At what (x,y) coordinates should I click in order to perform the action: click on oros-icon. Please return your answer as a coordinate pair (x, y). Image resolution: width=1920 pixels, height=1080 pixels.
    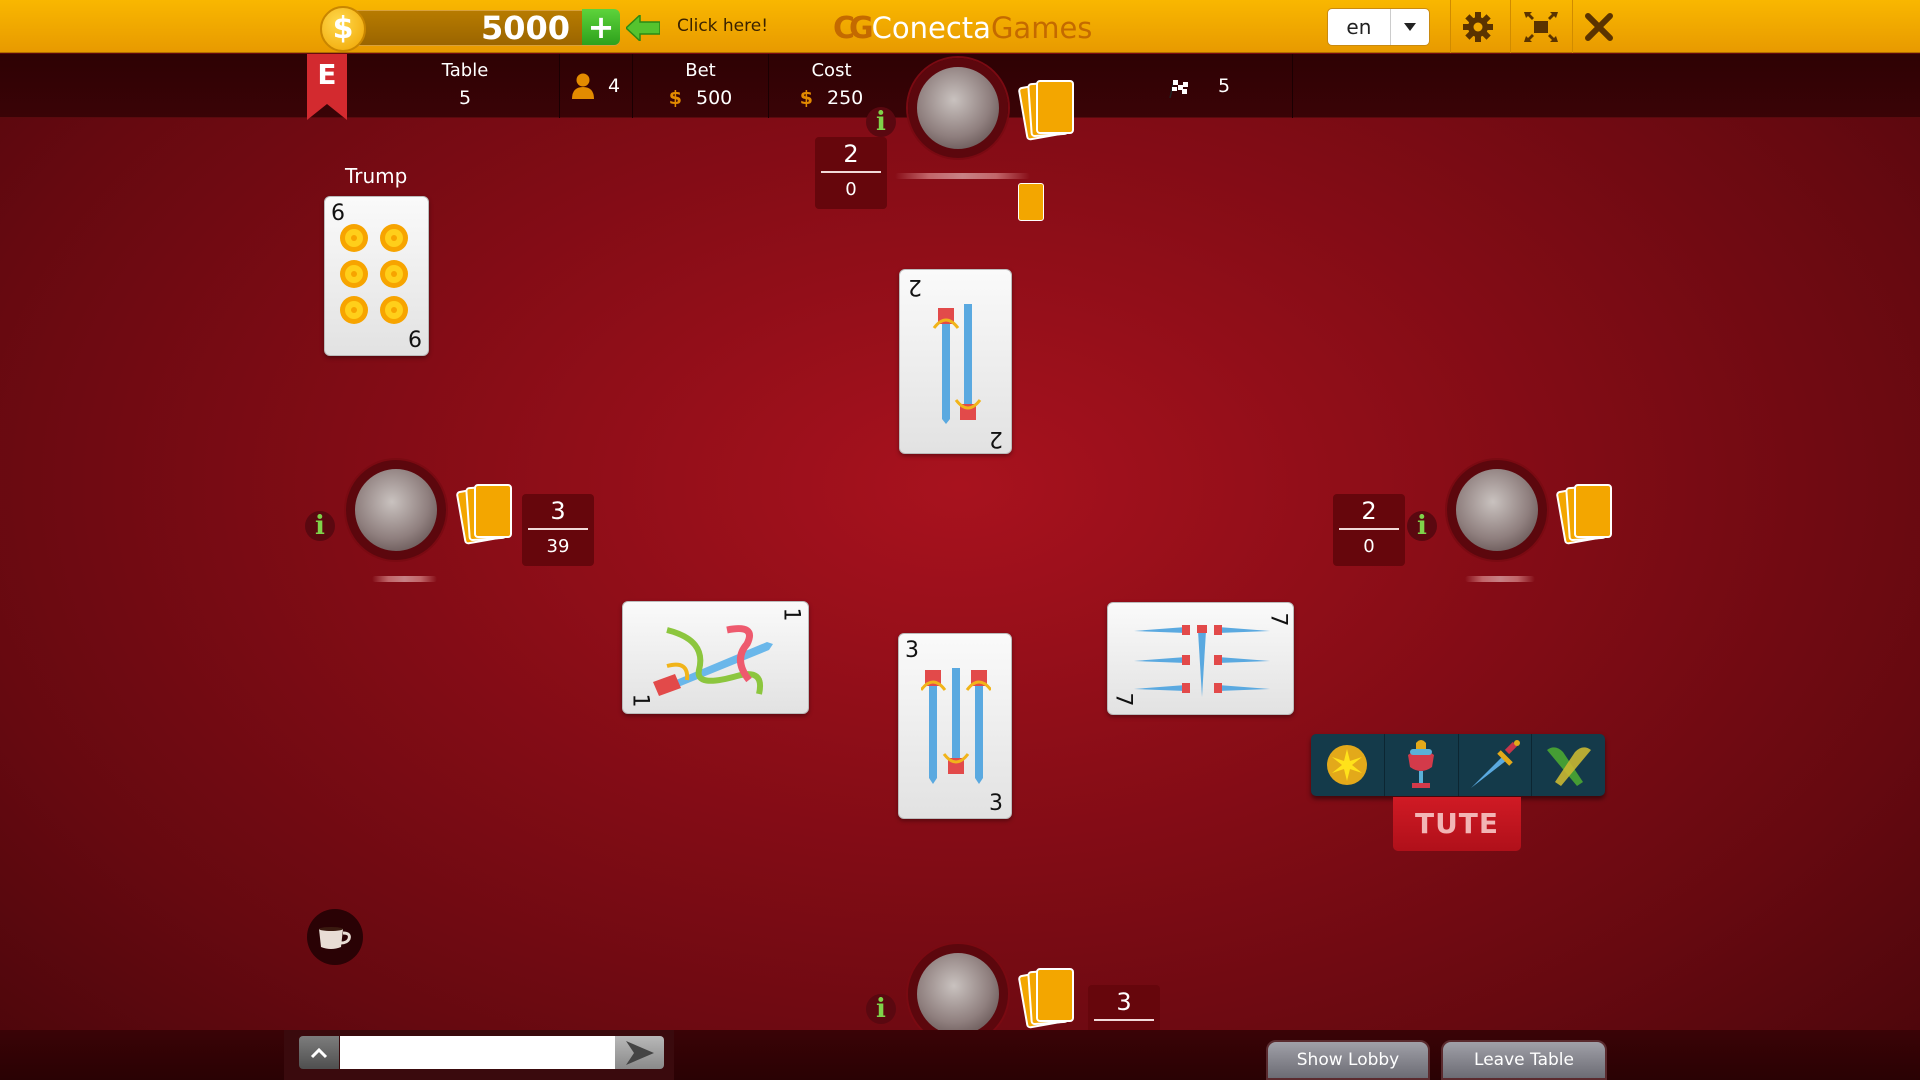
    Looking at the image, I should click on (1347, 765).